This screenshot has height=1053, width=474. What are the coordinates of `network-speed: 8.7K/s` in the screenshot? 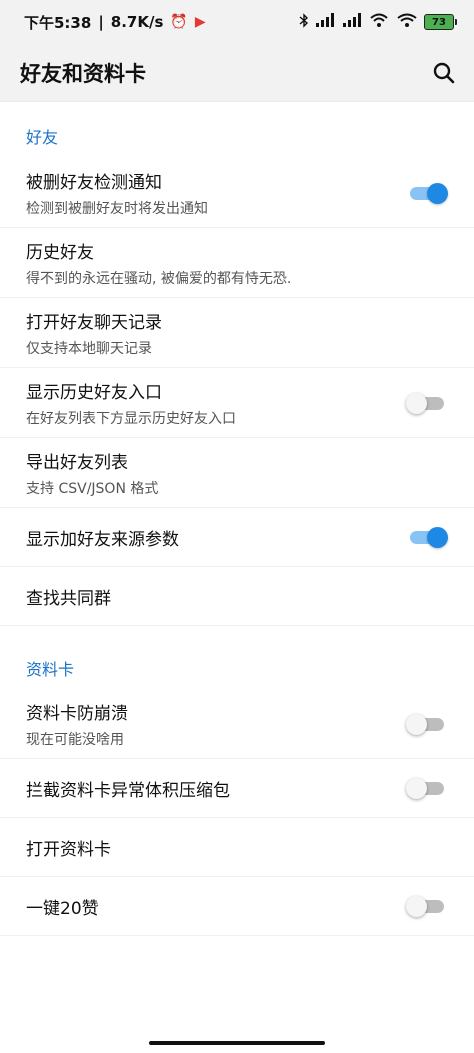 It's located at (137, 22).